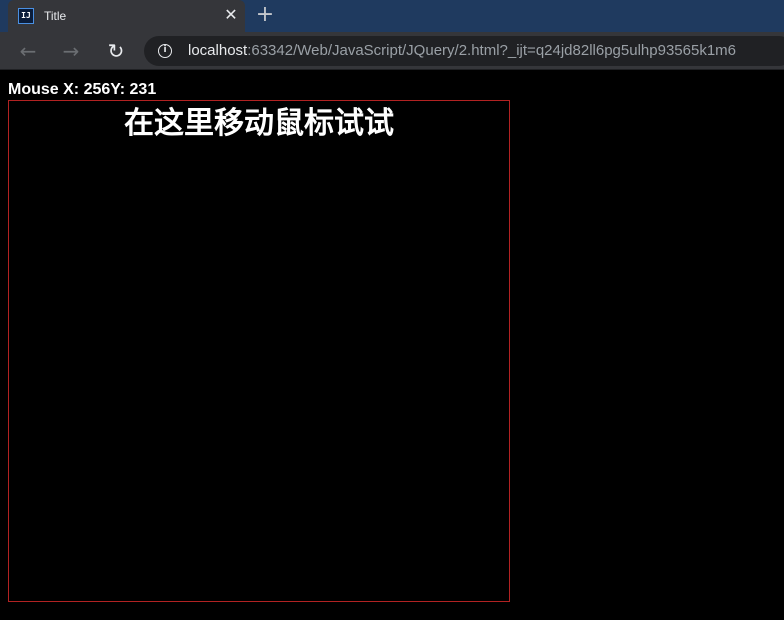  Describe the element at coordinates (218, 50) in the screenshot. I see `url-host: localhost` at that location.